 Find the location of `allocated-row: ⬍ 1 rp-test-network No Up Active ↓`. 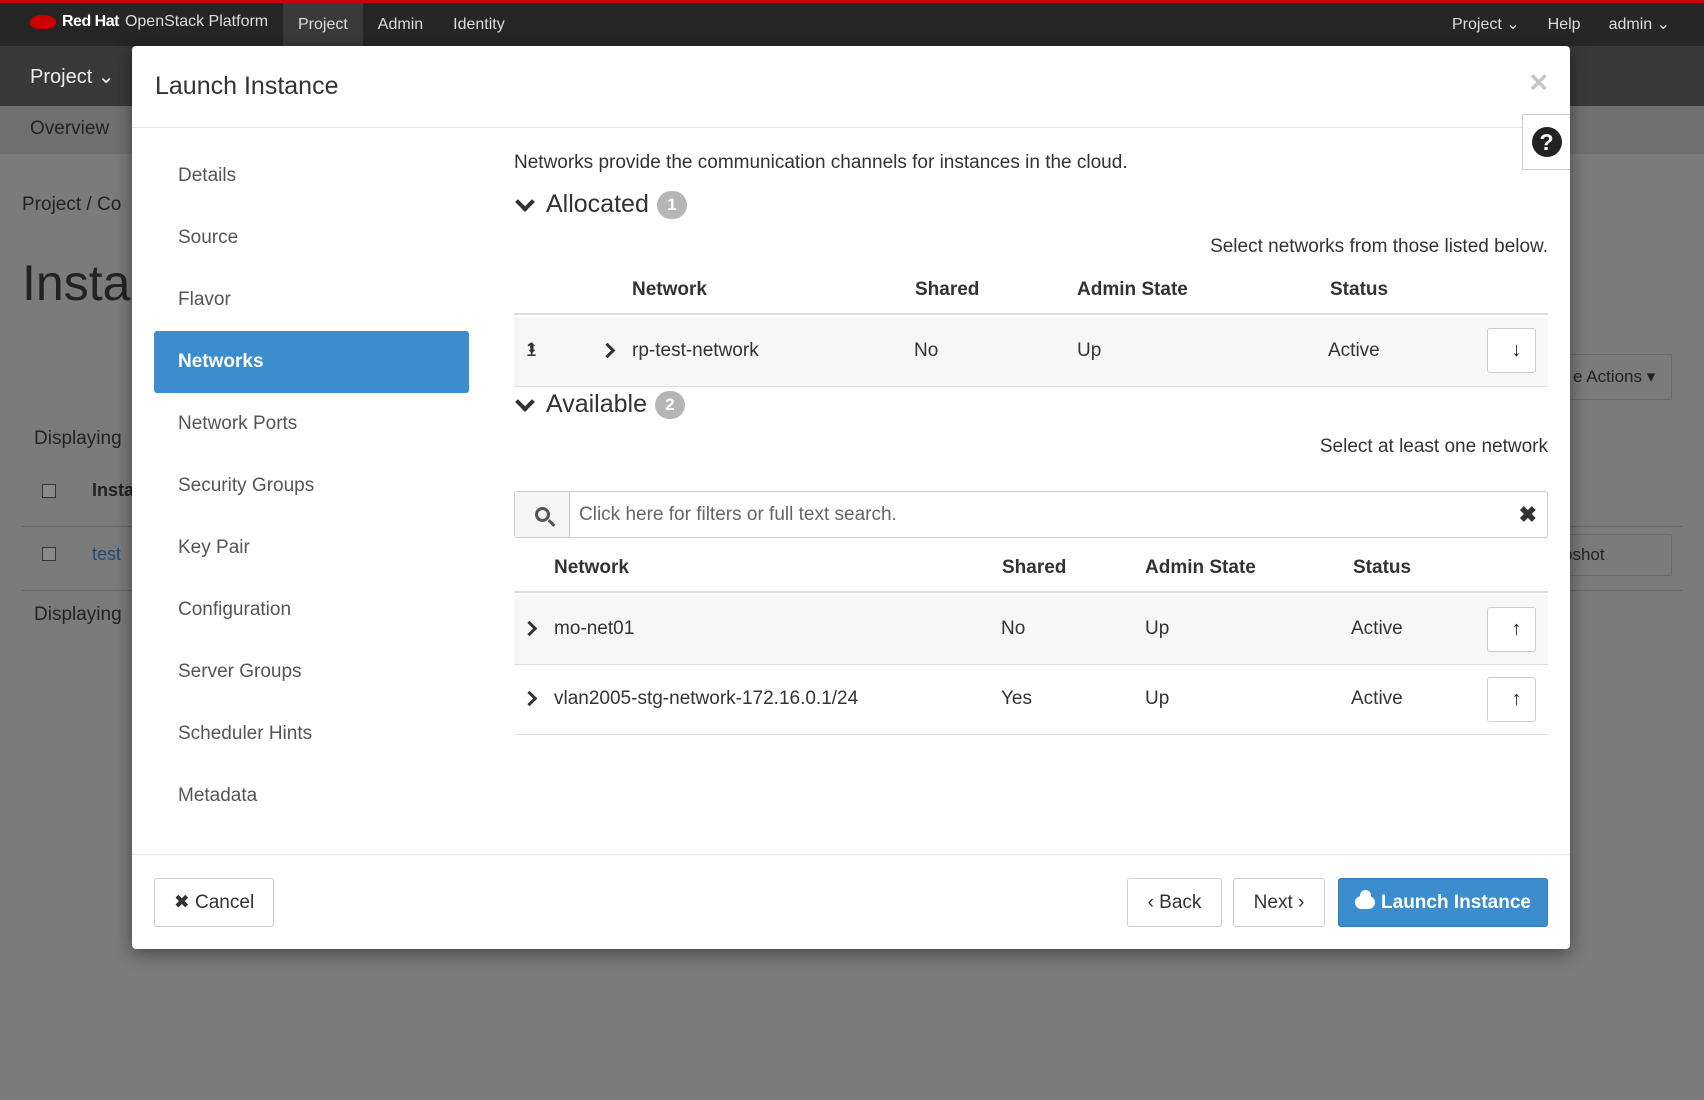

allocated-row: ⬍ 1 rp-test-network No Up Active ↓ is located at coordinates (1031, 352).